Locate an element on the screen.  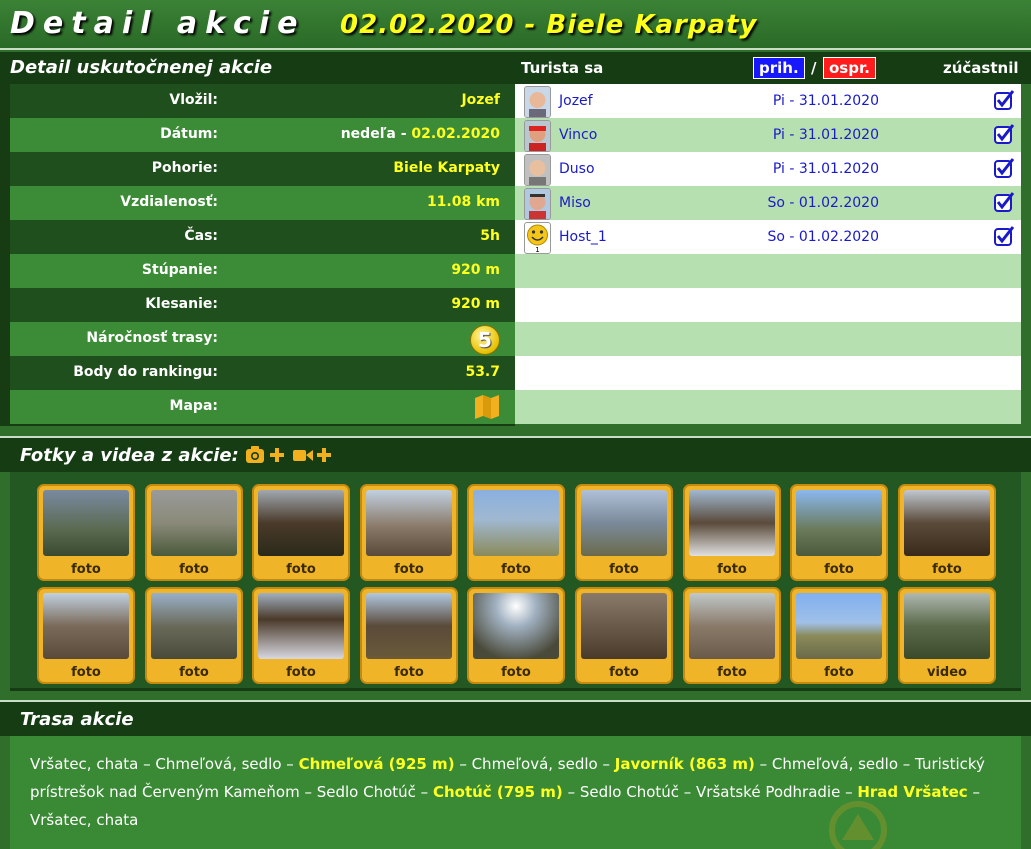
detail-label: Klesanie: is located at coordinates (181, 304).